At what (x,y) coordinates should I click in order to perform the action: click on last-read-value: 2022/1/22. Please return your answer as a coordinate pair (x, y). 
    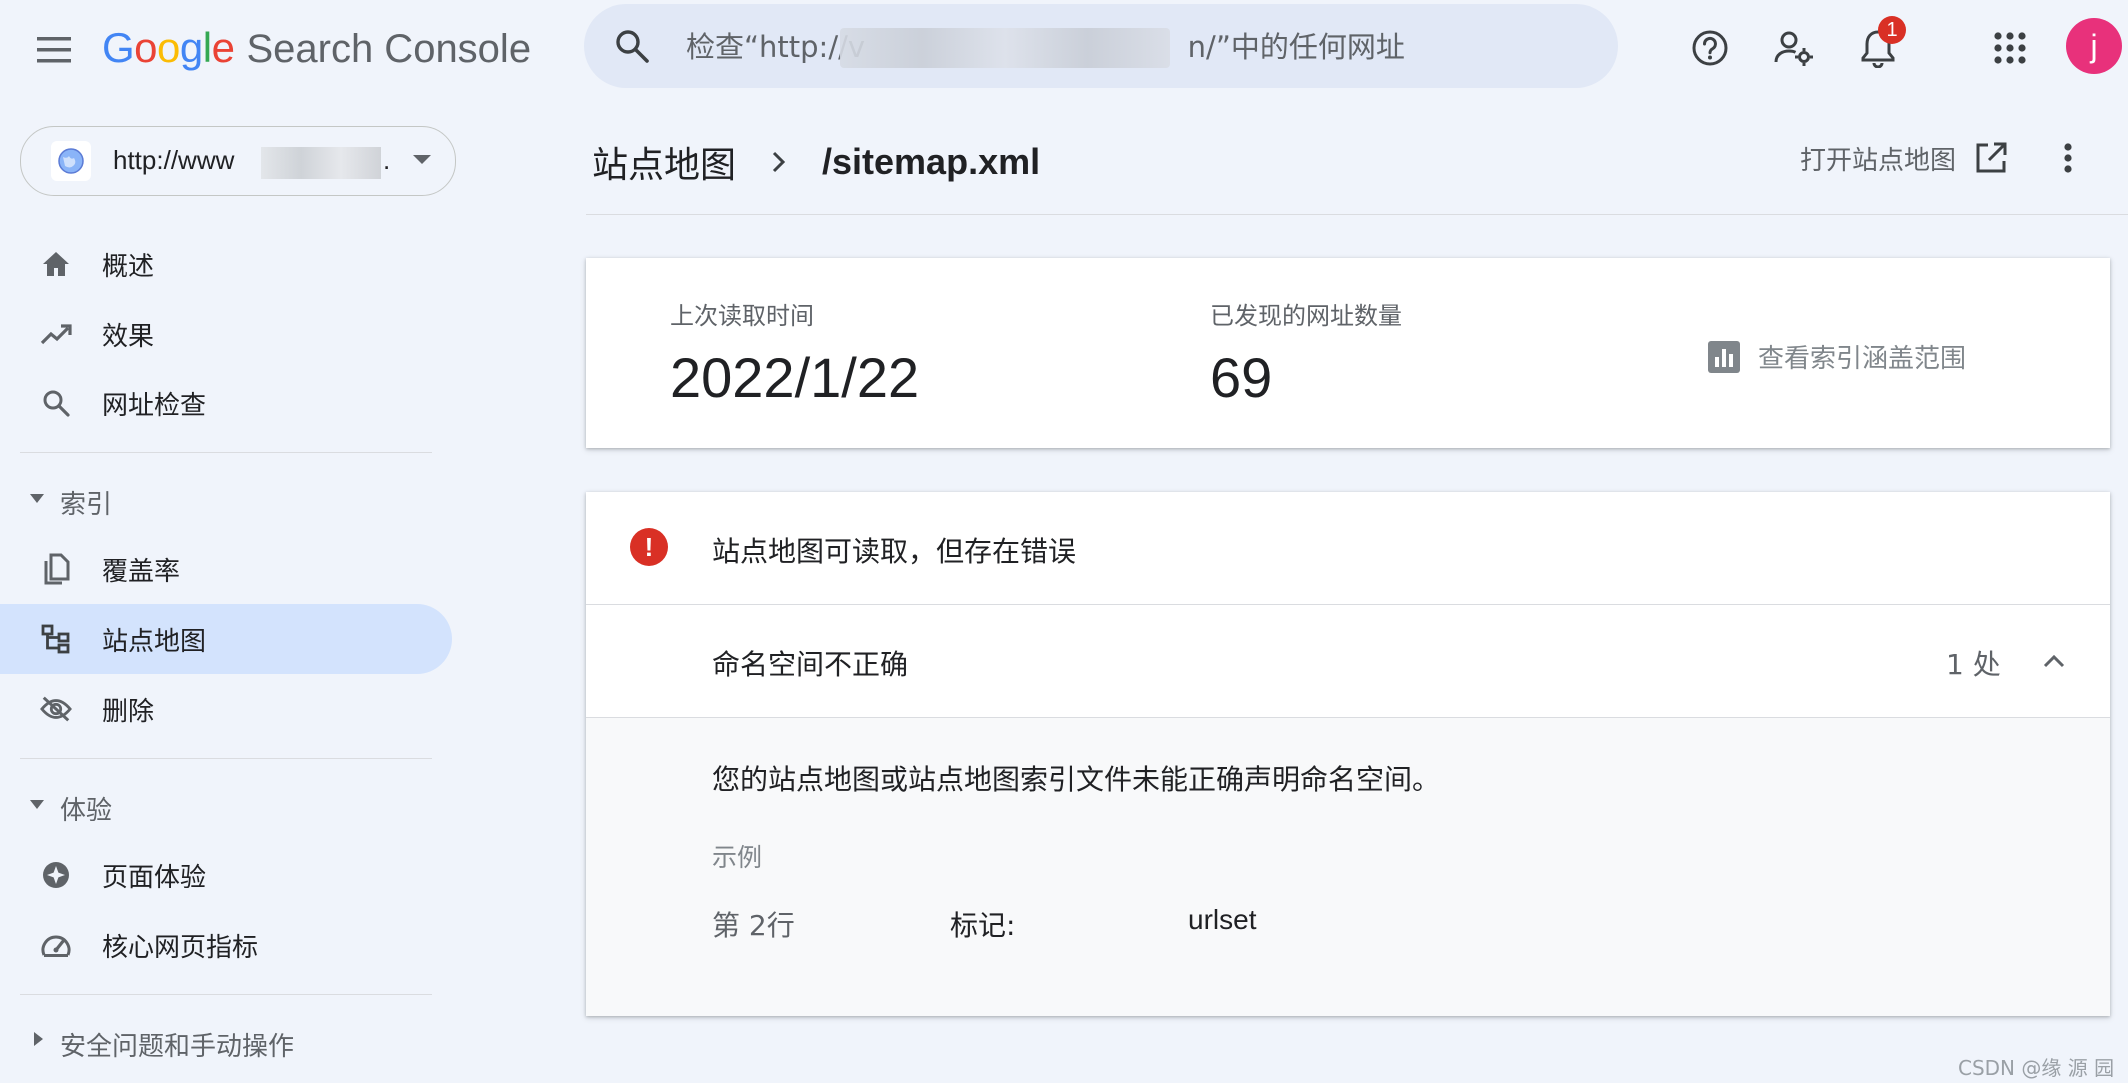
    Looking at the image, I should click on (795, 377).